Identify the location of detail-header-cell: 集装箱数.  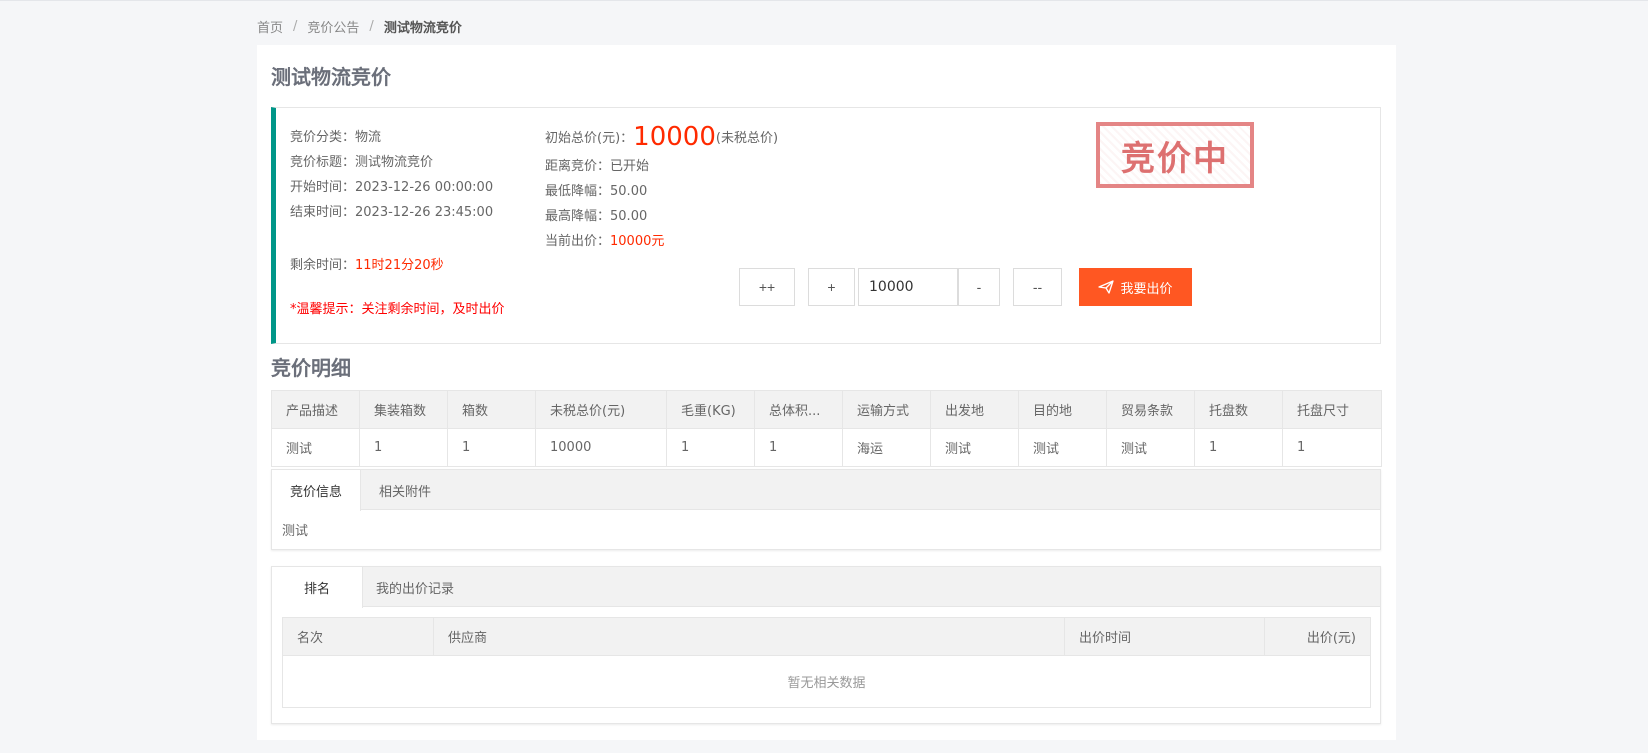
(403, 409).